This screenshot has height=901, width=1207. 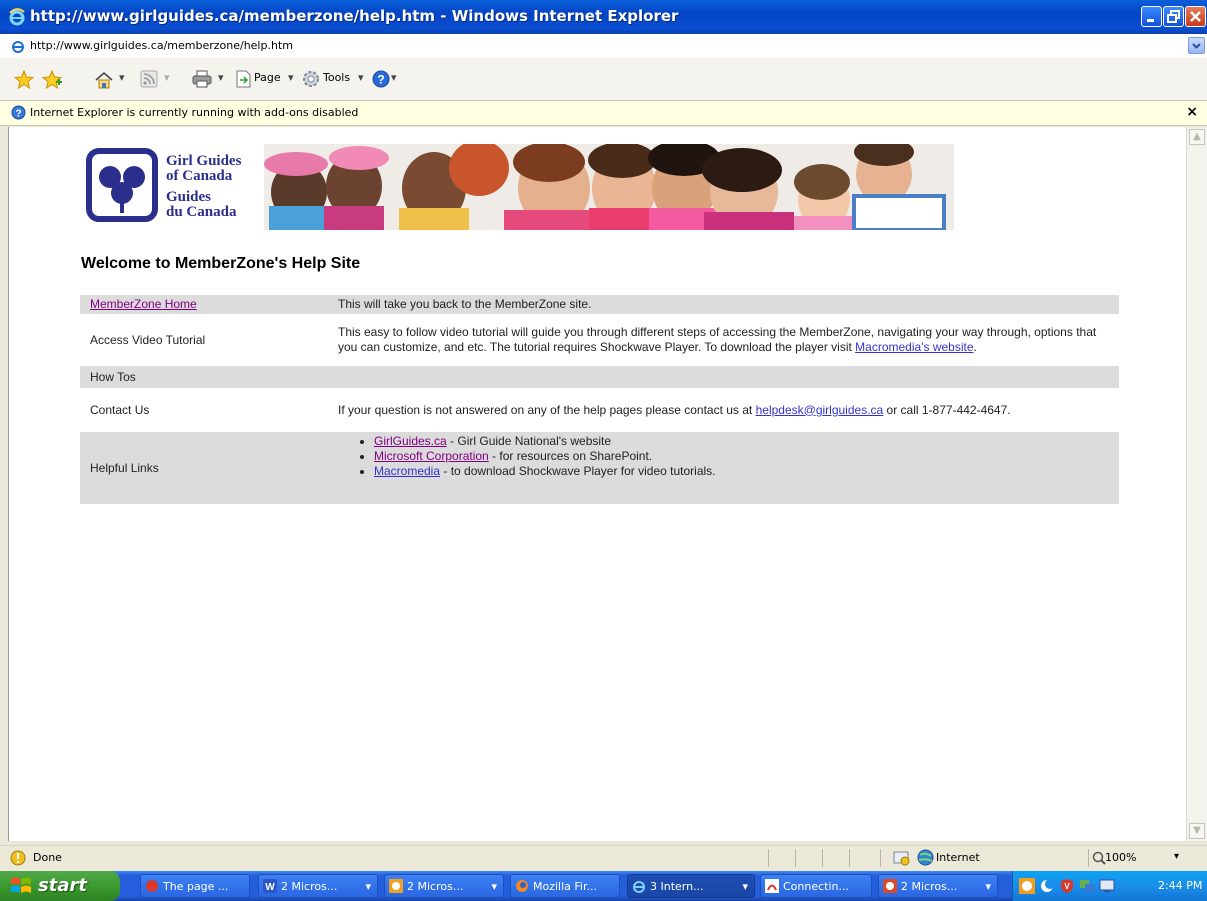 I want to click on zoom-dropdown-arrow: ▾, so click(x=1176, y=856).